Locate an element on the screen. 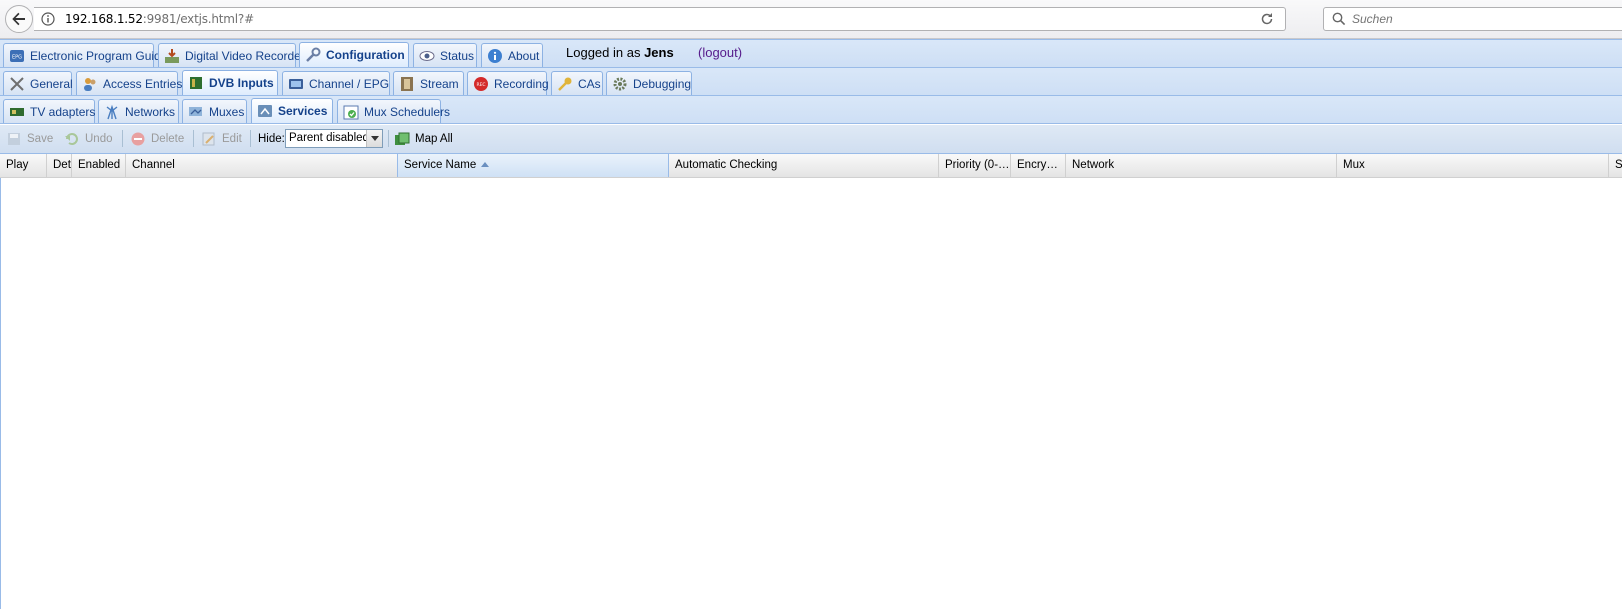 Image resolution: width=1622 pixels, height=609 pixels. tab-label: Access Entries is located at coordinates (143, 83).